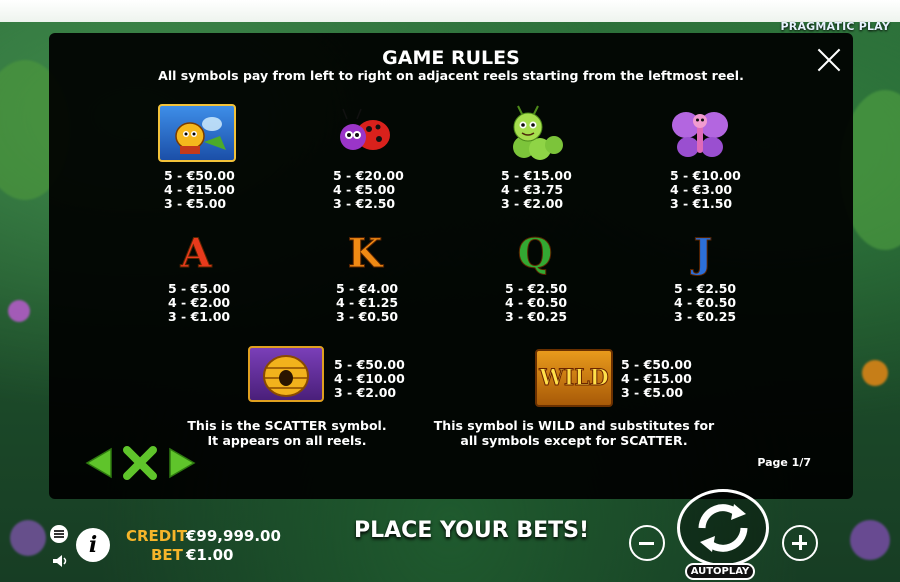 This screenshot has height=582, width=900. I want to click on close-rules-x-button, so click(140, 465).